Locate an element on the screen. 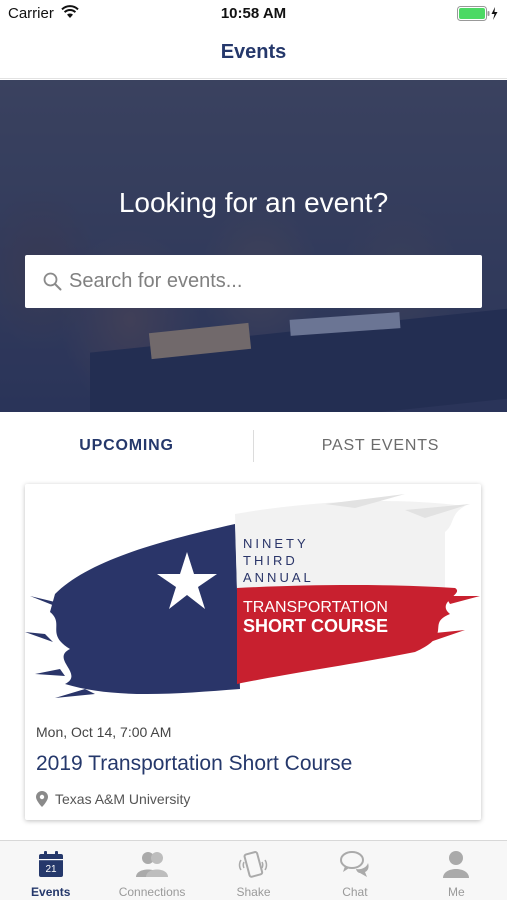 The image size is (507, 900). tab-bar-label: Chat is located at coordinates (355, 892).